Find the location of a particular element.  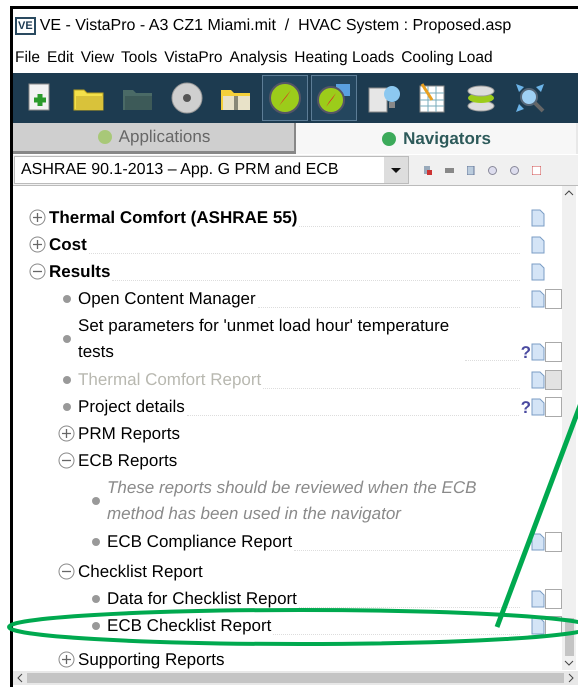

navigator-dropdown: ASHRAE 90.1-2013 – App. G PRM and ECB is located at coordinates (211, 170).